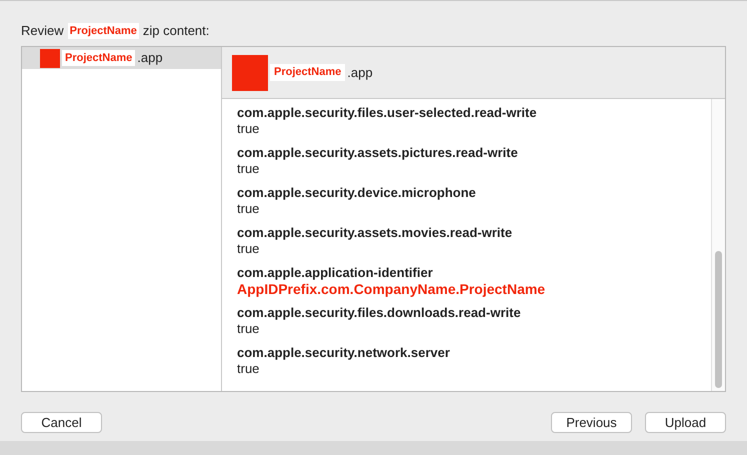  What do you see at coordinates (591, 422) in the screenshot?
I see `dialog-button: Previous` at bounding box center [591, 422].